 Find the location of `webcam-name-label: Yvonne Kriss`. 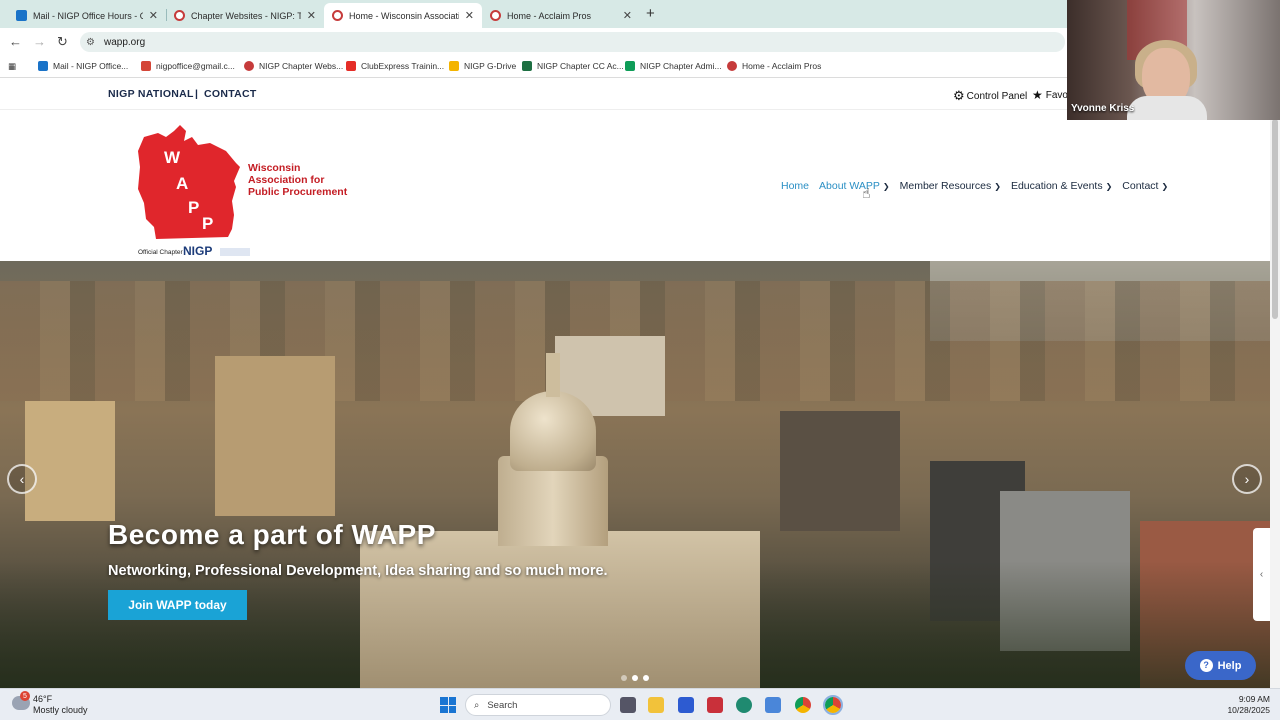

webcam-name-label: Yvonne Kriss is located at coordinates (1103, 108).